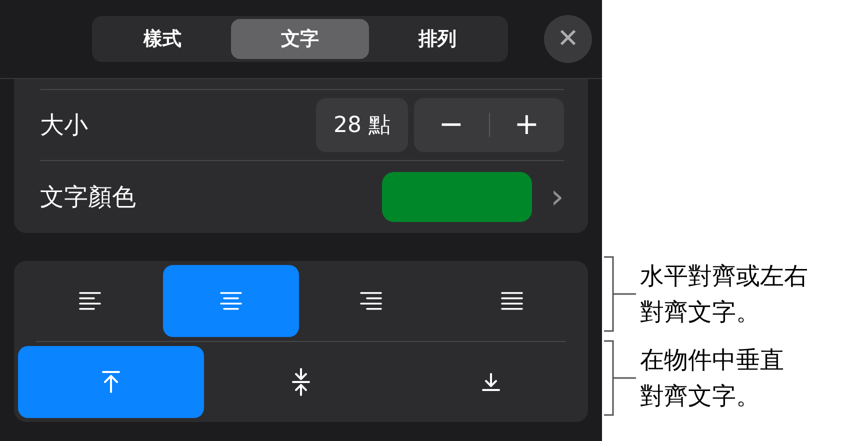 This screenshot has height=441, width=846. What do you see at coordinates (568, 39) in the screenshot?
I see `close-button: ✕` at bounding box center [568, 39].